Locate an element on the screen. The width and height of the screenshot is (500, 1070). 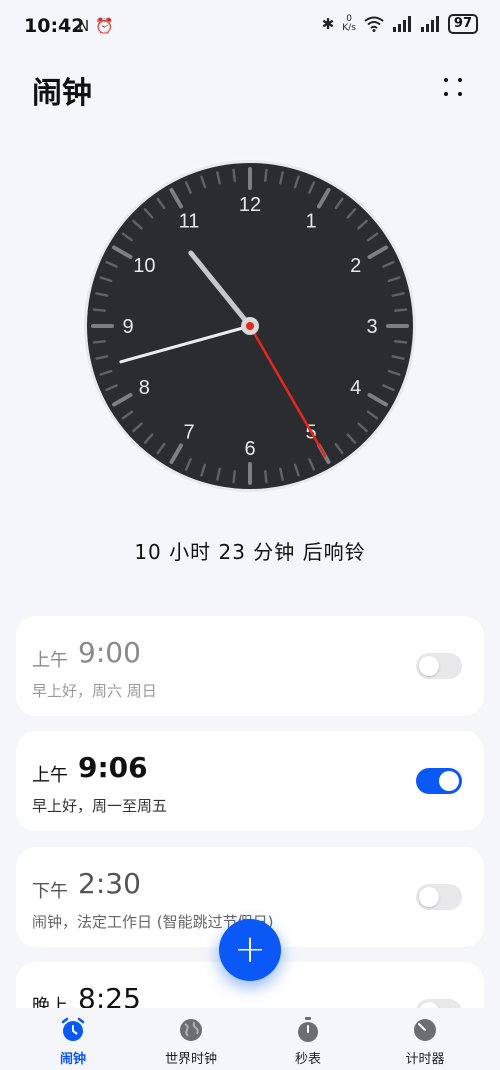
clock-numeral: 4 is located at coordinates (355, 388).